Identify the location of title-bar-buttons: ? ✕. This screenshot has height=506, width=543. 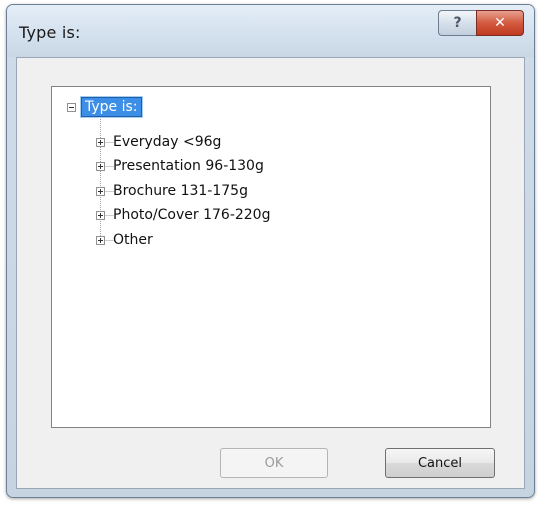
(481, 23).